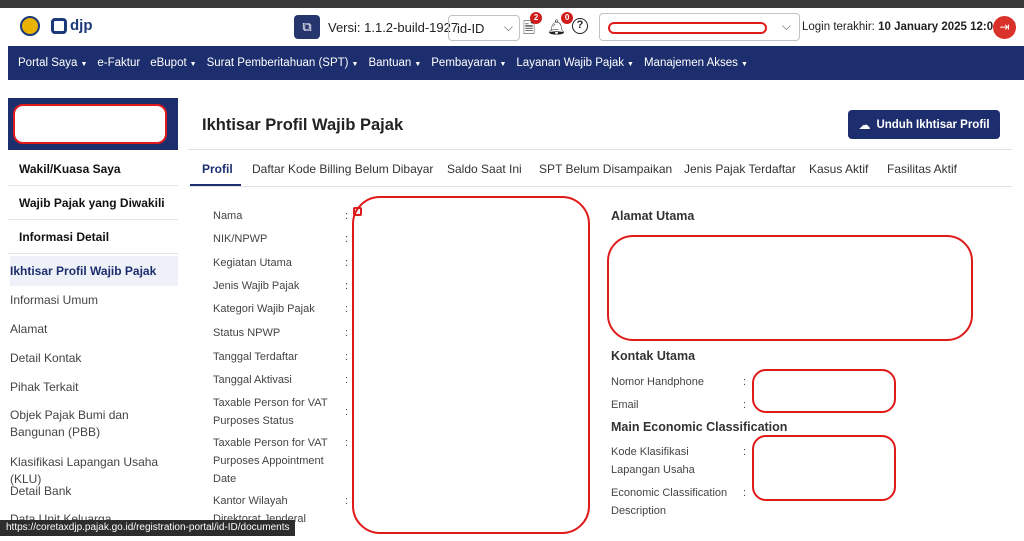 This screenshot has width=1024, height=541. I want to click on nav-item-0: Portal Saya ▼, so click(52, 63).